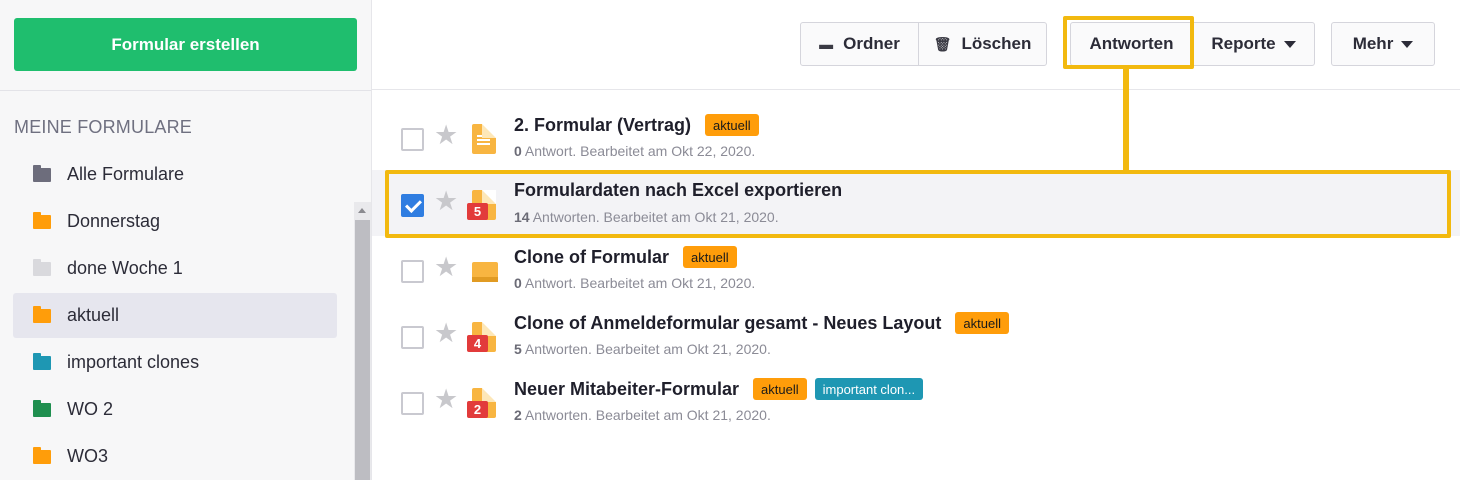 The height and width of the screenshot is (480, 1460). I want to click on form-meta-text: Antwort. Bearbeitet am Okt 22, 2020., so click(638, 151).